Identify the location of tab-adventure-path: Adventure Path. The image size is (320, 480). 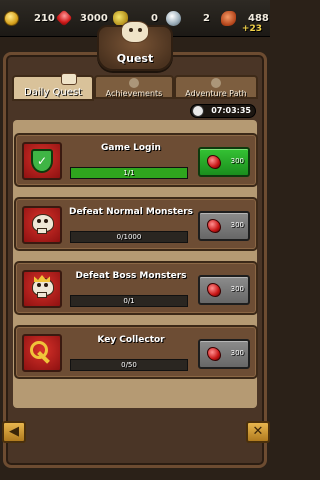
(216, 87).